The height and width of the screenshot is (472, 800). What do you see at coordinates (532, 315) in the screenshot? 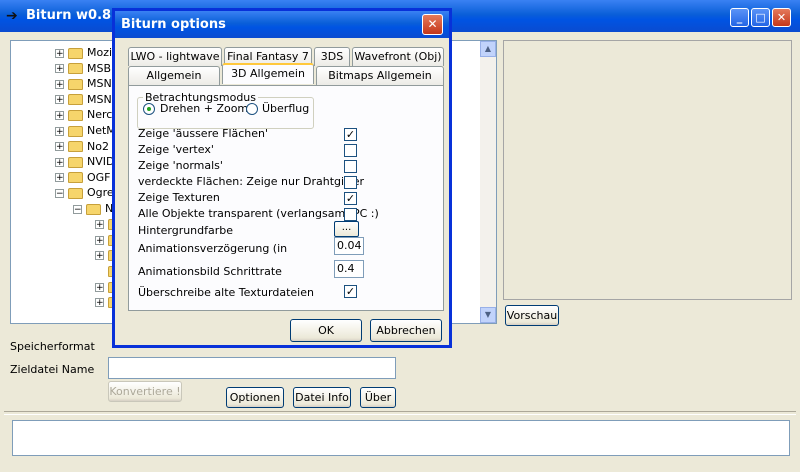
I see `preview-button: Vorschau` at bounding box center [532, 315].